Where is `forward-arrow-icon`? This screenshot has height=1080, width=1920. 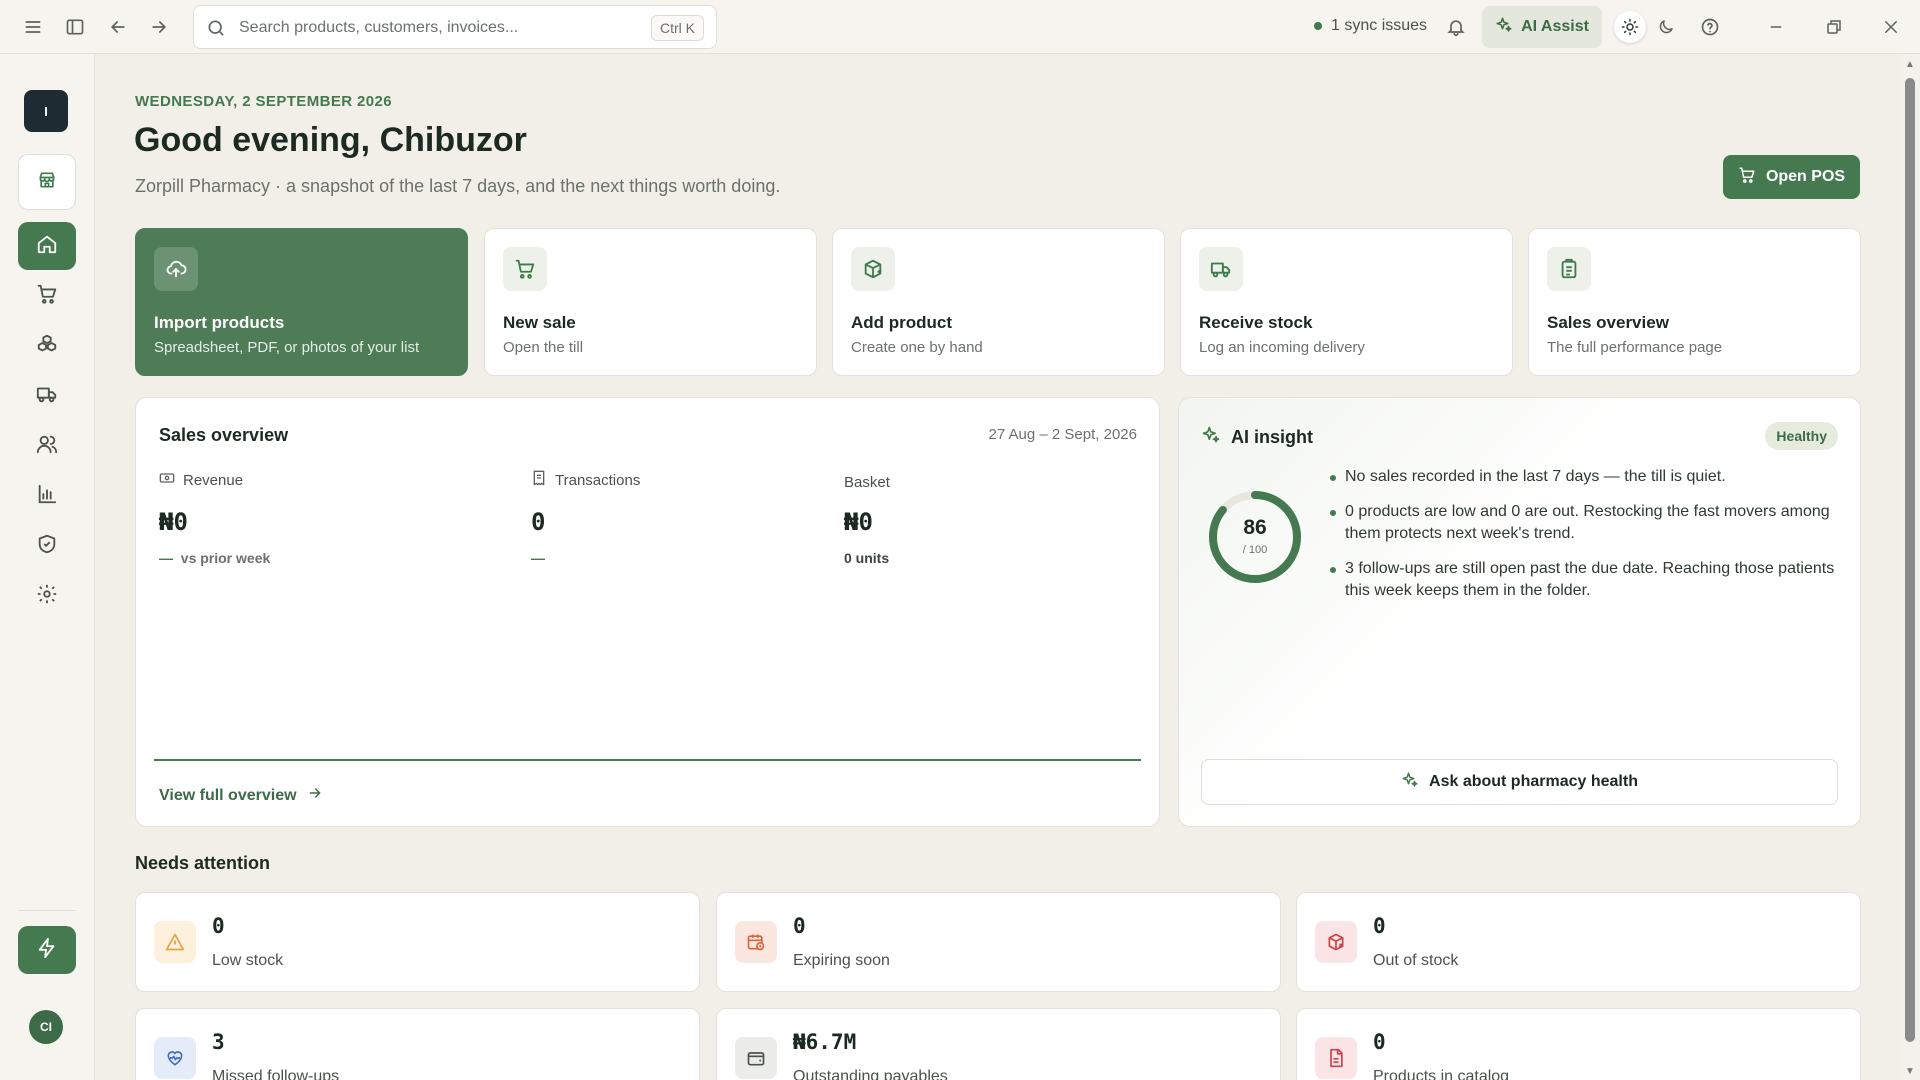
forward-arrow-icon is located at coordinates (159, 27).